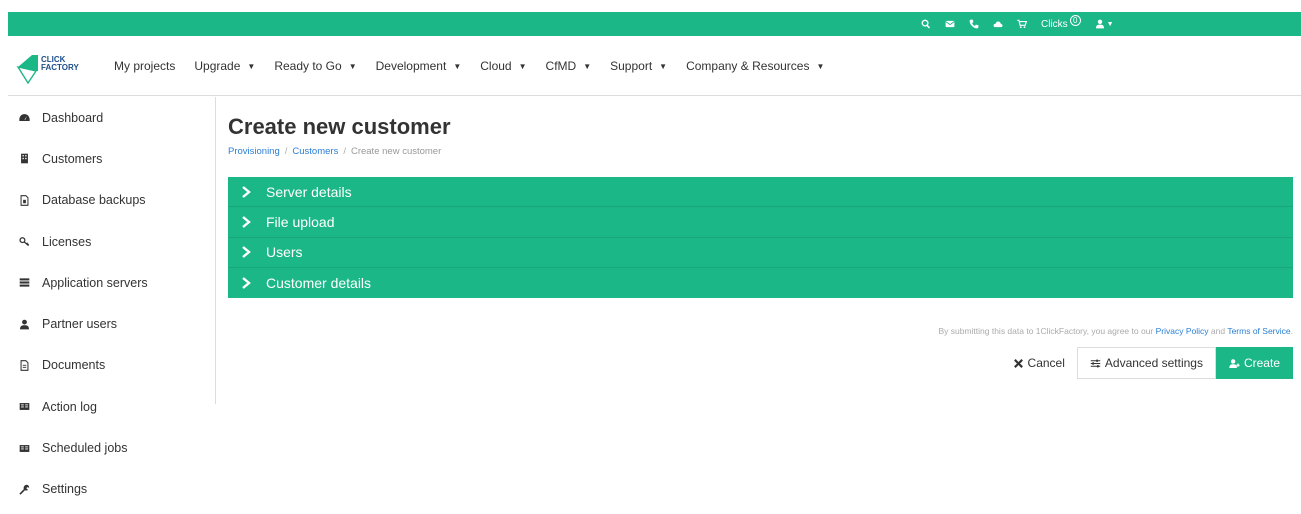 The height and width of the screenshot is (514, 1301). I want to click on cart-icon, so click(1022, 24).